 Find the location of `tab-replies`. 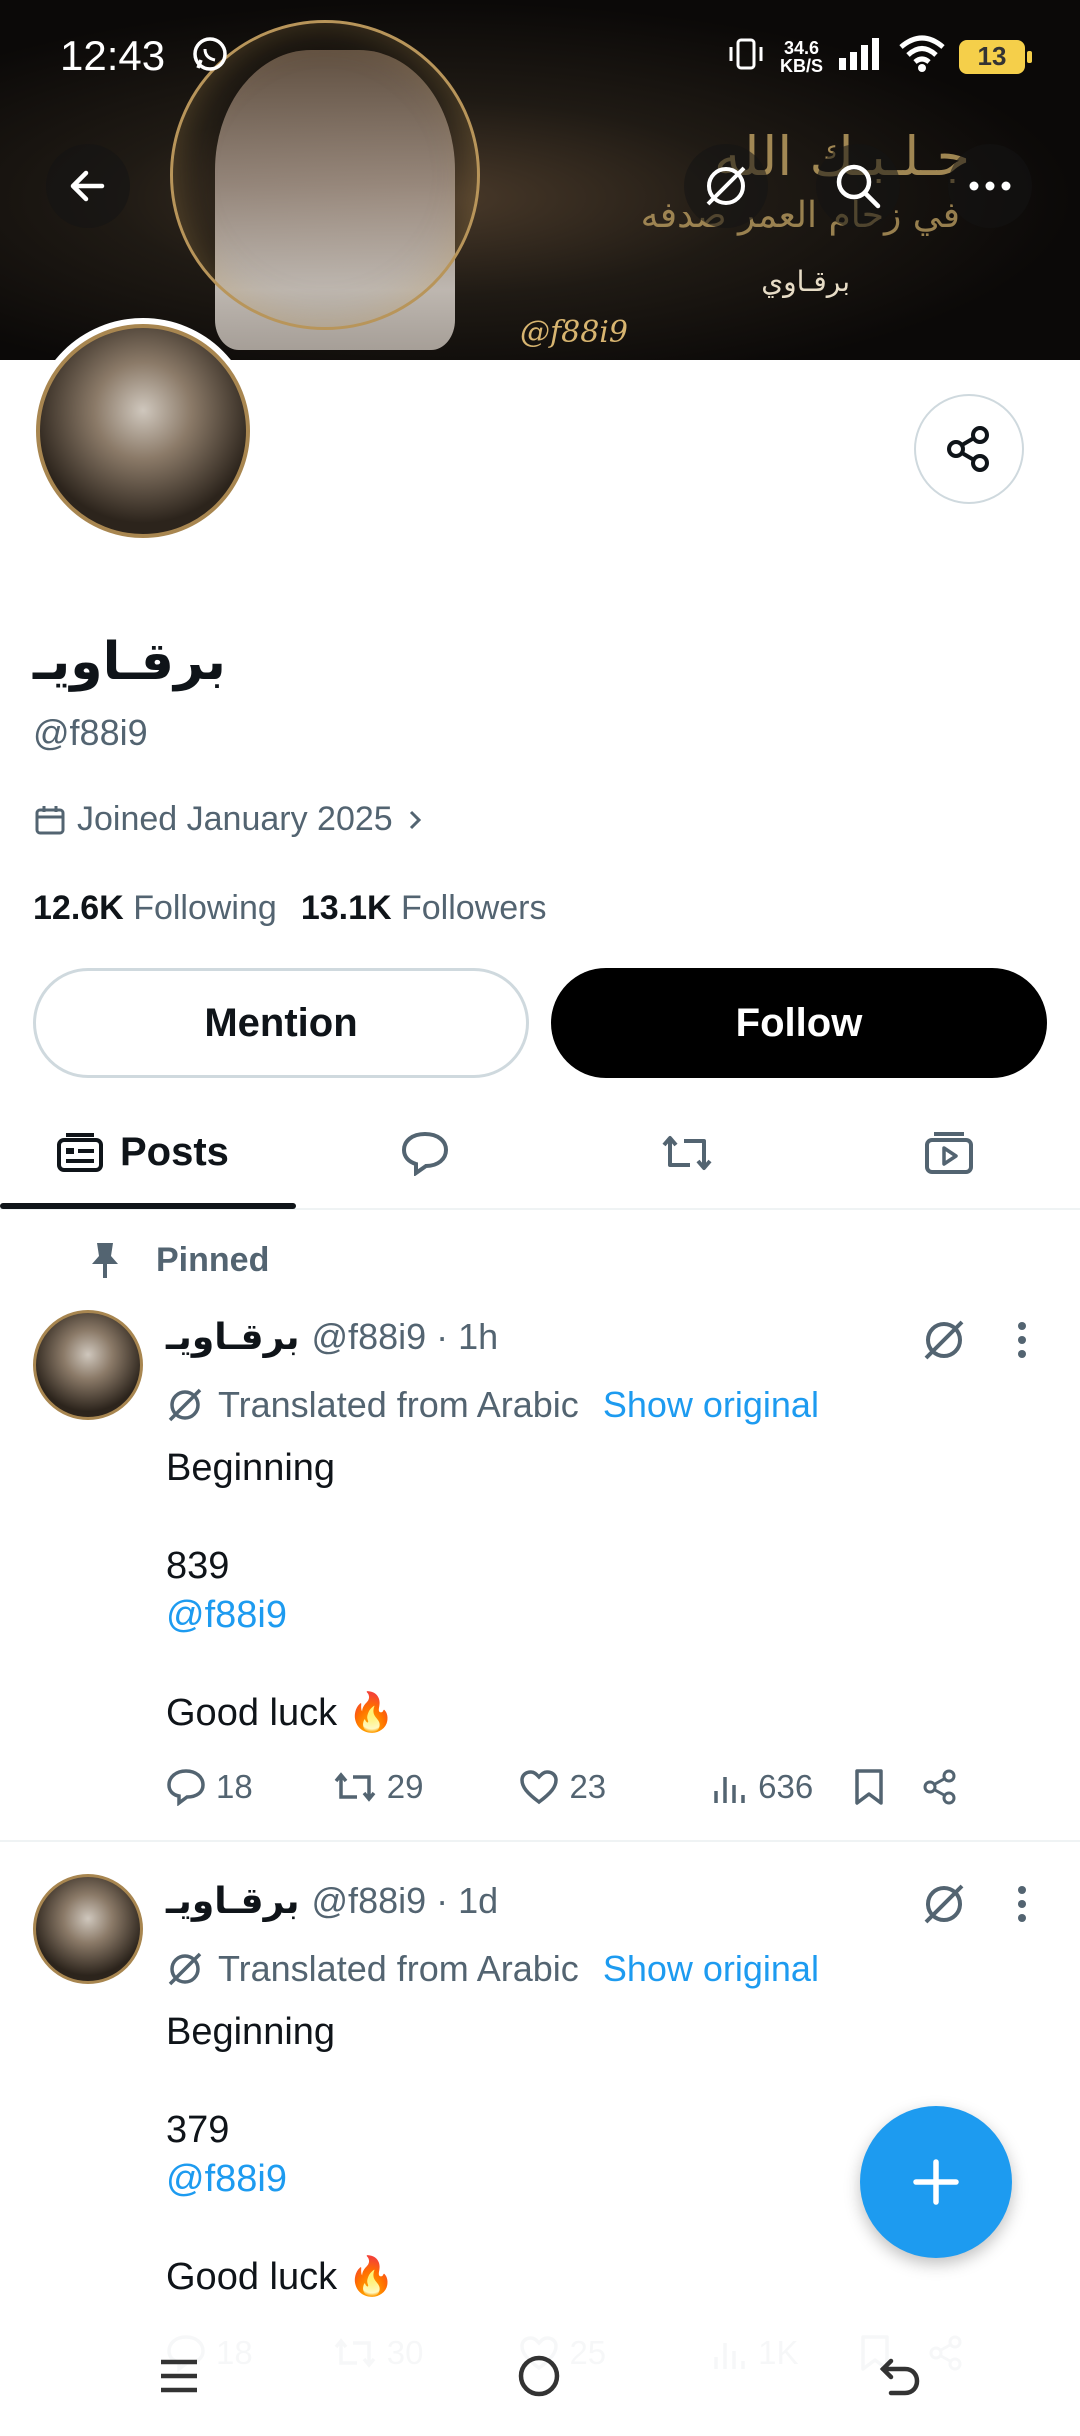

tab-replies is located at coordinates (425, 1152).